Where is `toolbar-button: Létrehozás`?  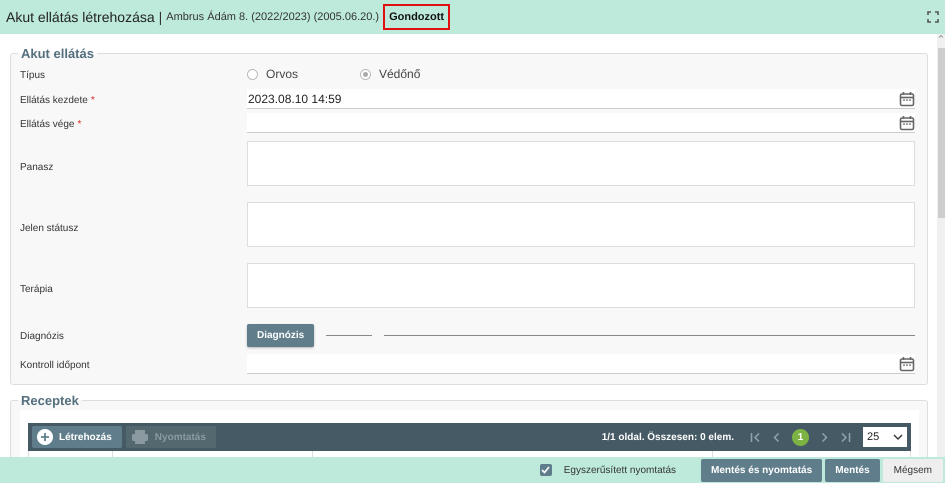 toolbar-button: Létrehozás is located at coordinates (77, 437).